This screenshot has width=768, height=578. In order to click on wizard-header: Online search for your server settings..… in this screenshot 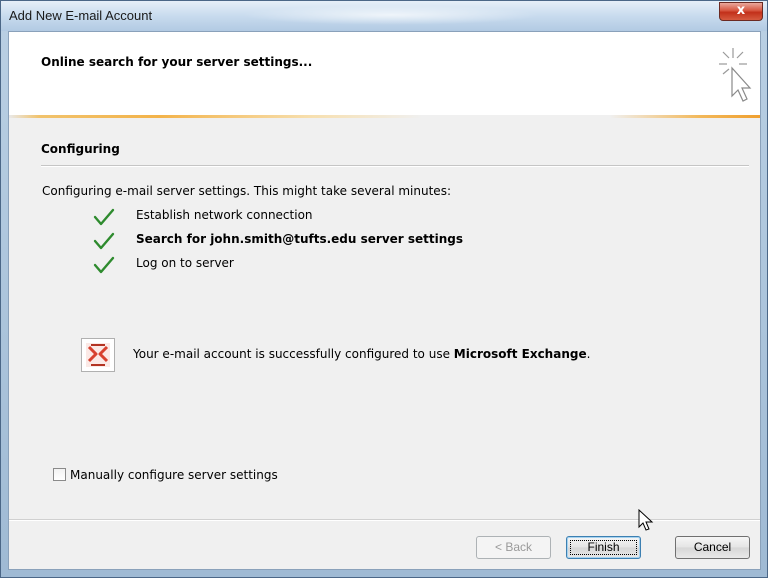, I will do `click(384, 75)`.